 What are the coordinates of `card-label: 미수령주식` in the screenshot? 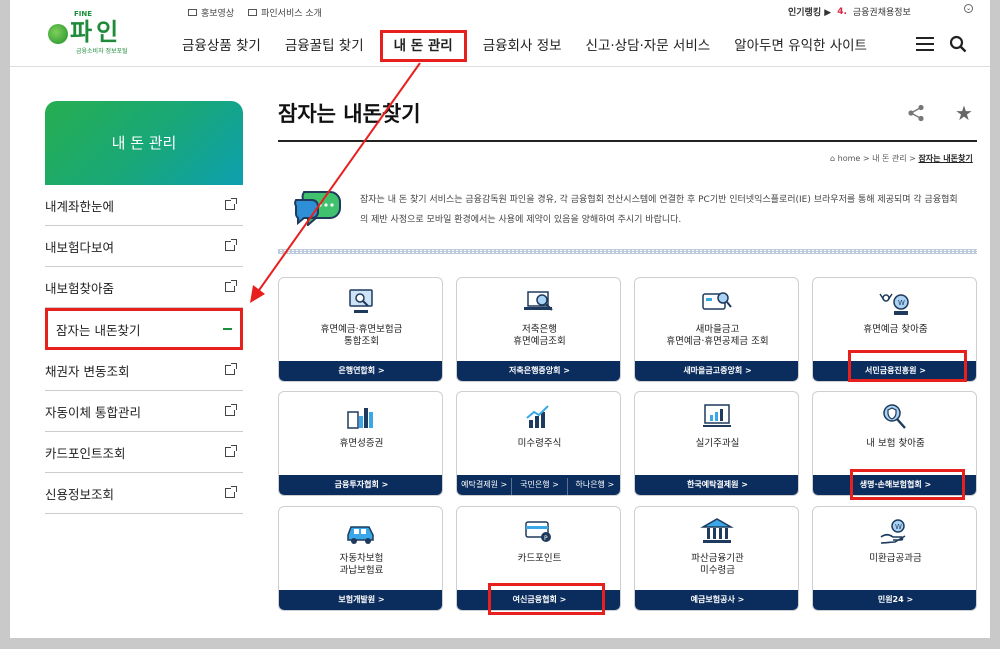 It's located at (539, 443).